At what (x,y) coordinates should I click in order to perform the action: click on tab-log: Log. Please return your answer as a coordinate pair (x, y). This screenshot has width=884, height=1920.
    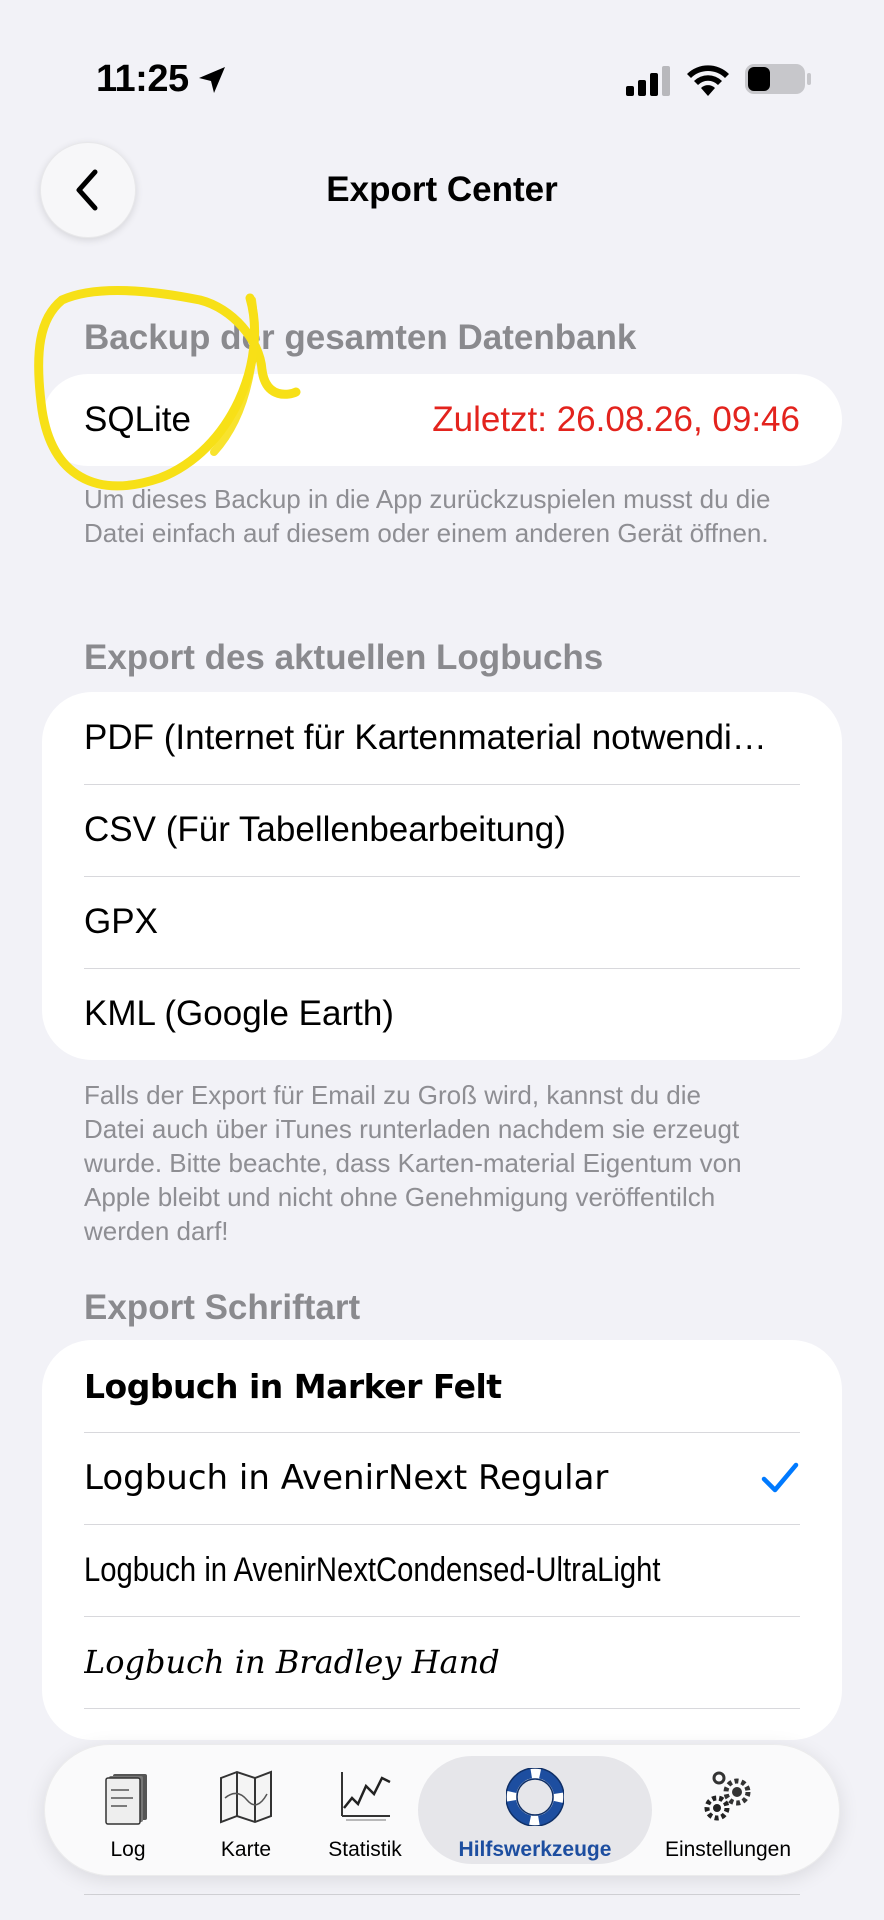
    Looking at the image, I should click on (128, 1810).